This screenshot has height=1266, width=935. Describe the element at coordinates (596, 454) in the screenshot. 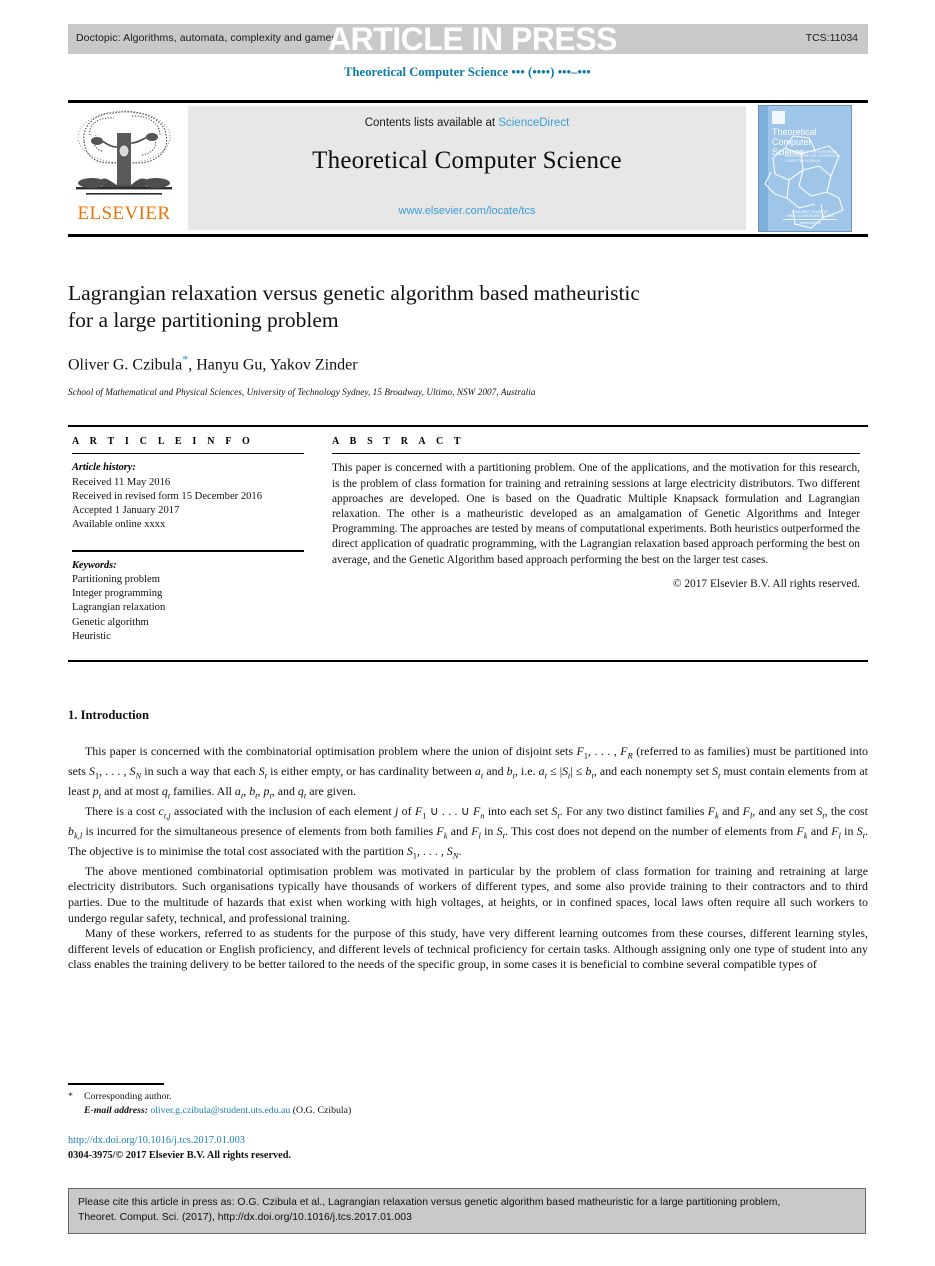

I see `abstract-rule` at that location.